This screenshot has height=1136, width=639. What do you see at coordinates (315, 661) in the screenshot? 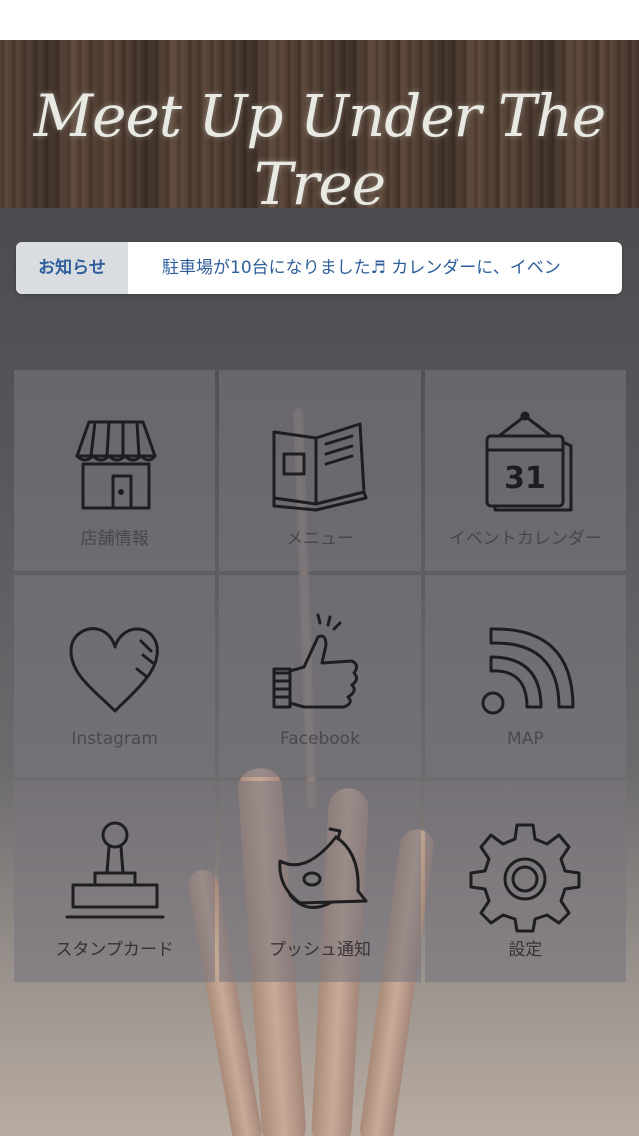
I see `thumbs-up-icon` at bounding box center [315, 661].